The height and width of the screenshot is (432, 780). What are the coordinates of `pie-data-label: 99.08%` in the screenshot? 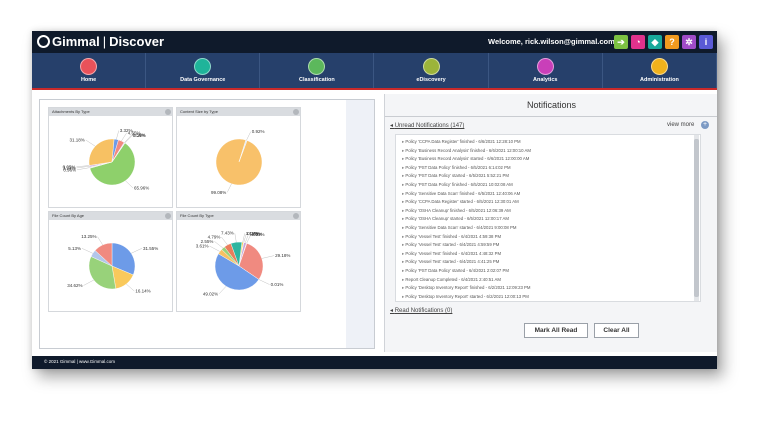 It's located at (218, 192).